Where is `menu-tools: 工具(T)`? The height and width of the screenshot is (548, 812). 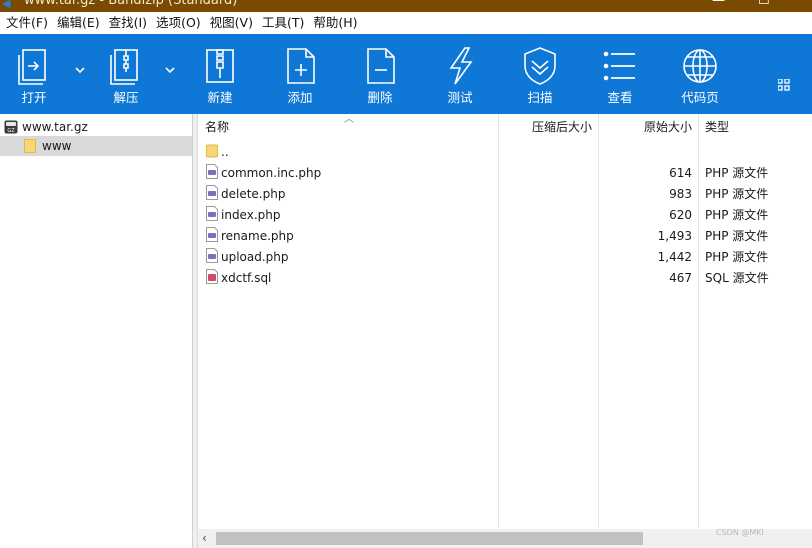 menu-tools: 工具(T) is located at coordinates (285, 23).